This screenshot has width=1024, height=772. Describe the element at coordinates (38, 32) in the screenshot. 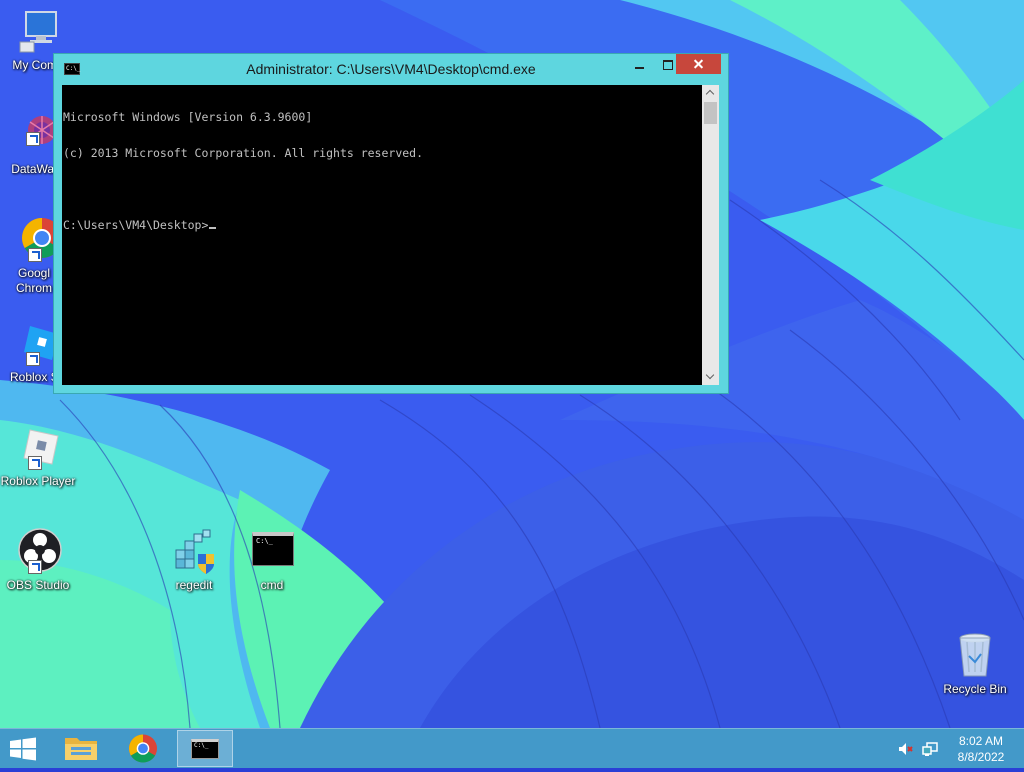

I see `computer-icon` at that location.